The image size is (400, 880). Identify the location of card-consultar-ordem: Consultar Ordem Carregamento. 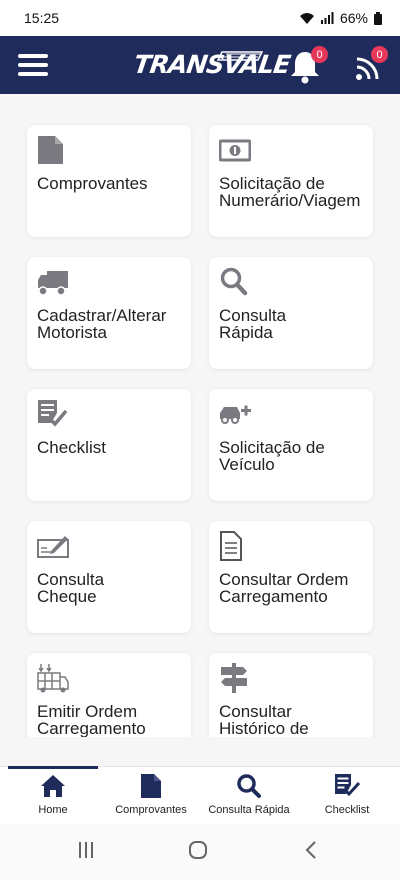
(291, 577).